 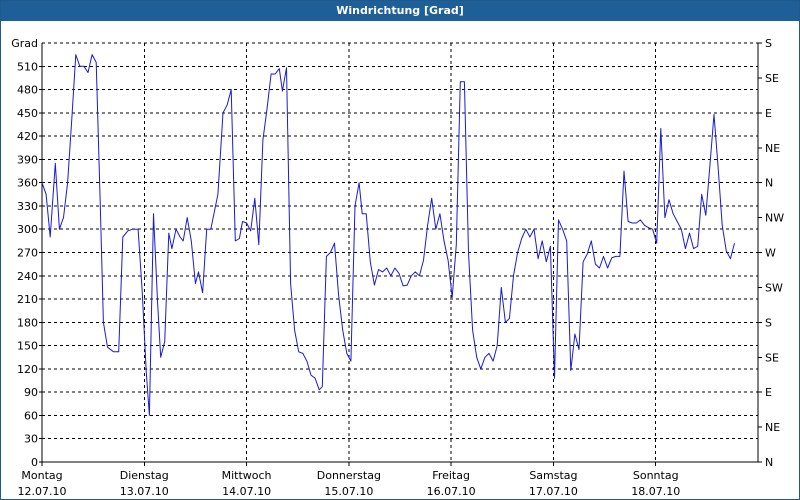 I want to click on compass-label: SW, so click(x=774, y=287).